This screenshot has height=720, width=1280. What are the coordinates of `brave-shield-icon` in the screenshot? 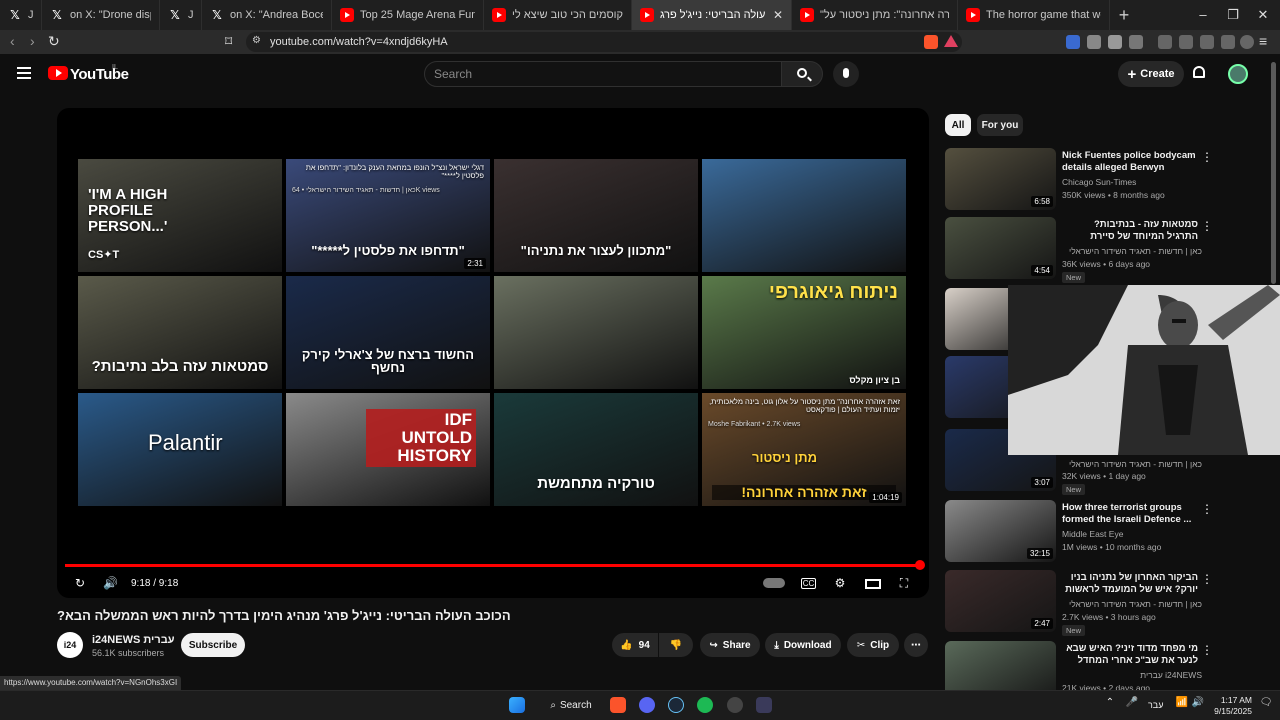 It's located at (931, 42).